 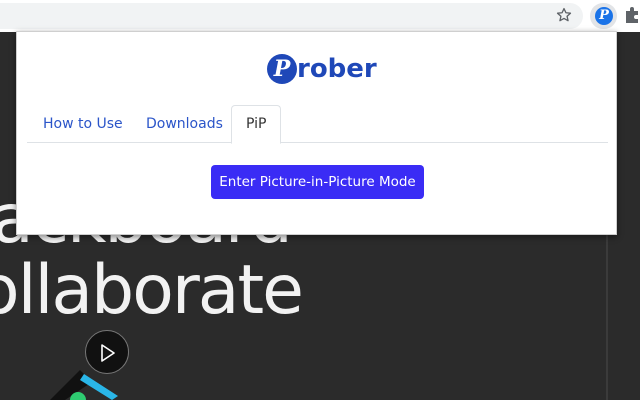 What do you see at coordinates (256, 124) in the screenshot?
I see `tab-pip: PiP` at bounding box center [256, 124].